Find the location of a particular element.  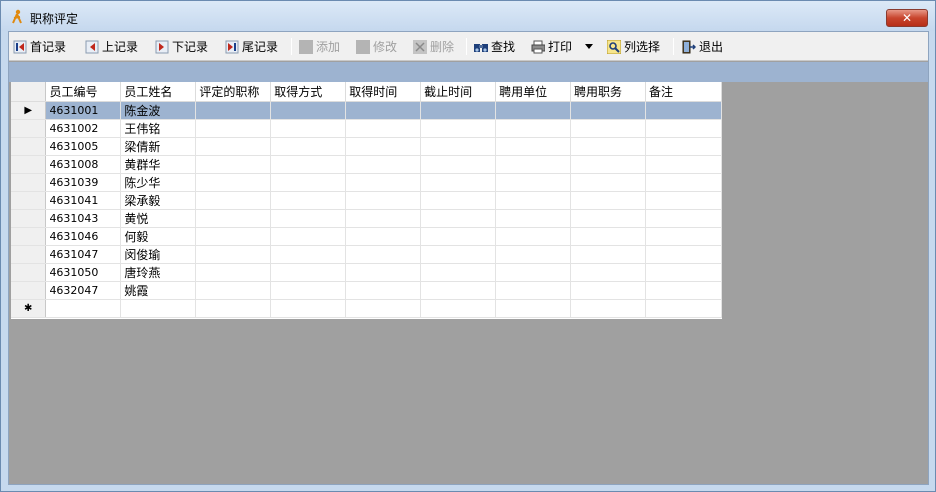

delete-button: 删除 is located at coordinates (433, 46).